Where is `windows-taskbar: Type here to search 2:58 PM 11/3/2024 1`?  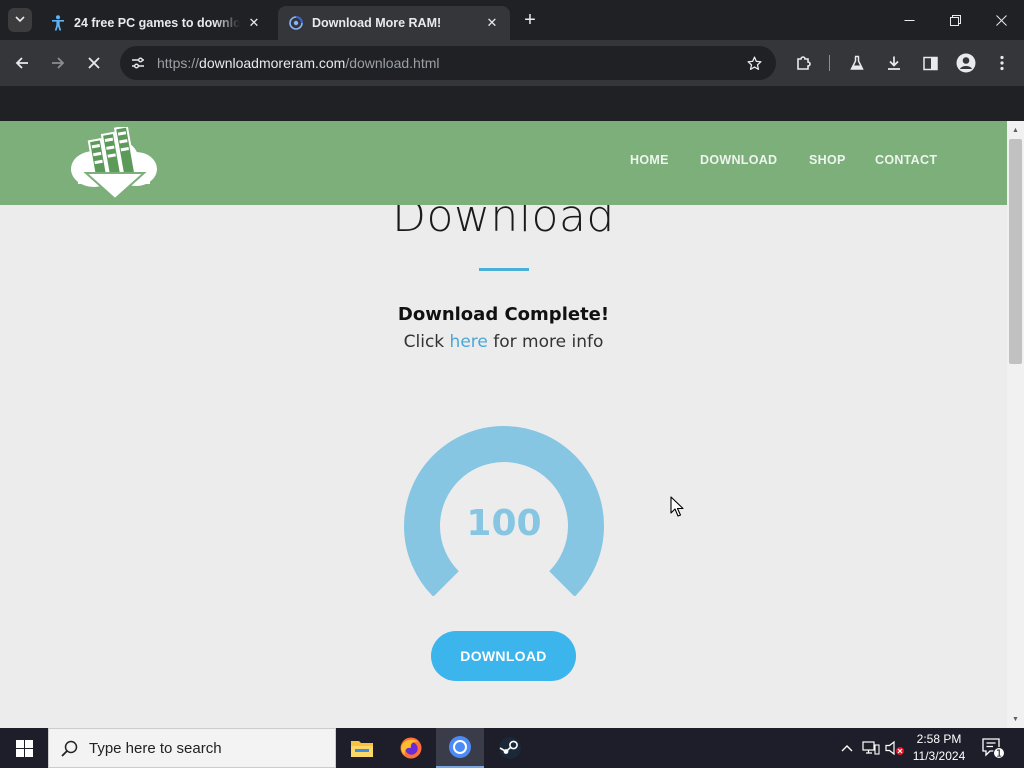 windows-taskbar: Type here to search 2:58 PM 11/3/2024 1 is located at coordinates (512, 748).